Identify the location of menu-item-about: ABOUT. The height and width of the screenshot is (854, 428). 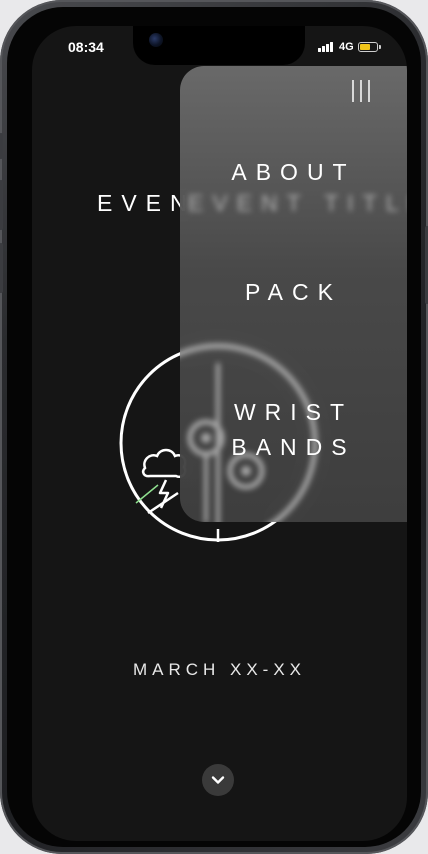
(293, 172).